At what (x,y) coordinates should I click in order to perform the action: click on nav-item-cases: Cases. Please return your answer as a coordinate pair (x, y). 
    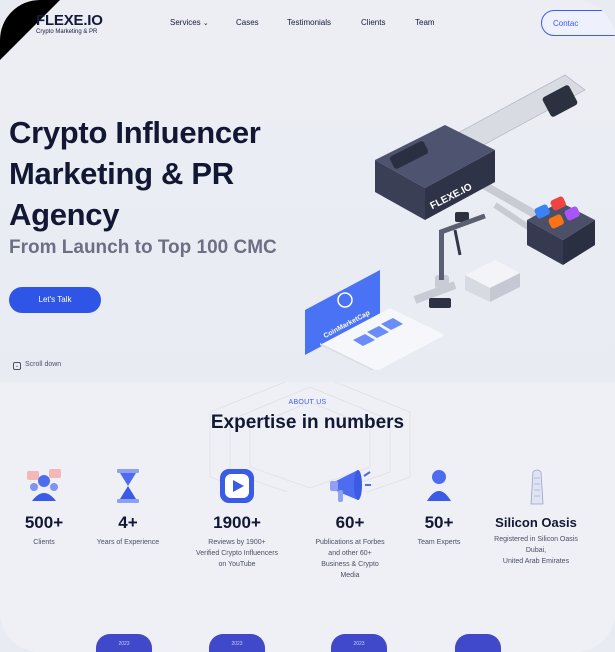
    Looking at the image, I should click on (247, 22).